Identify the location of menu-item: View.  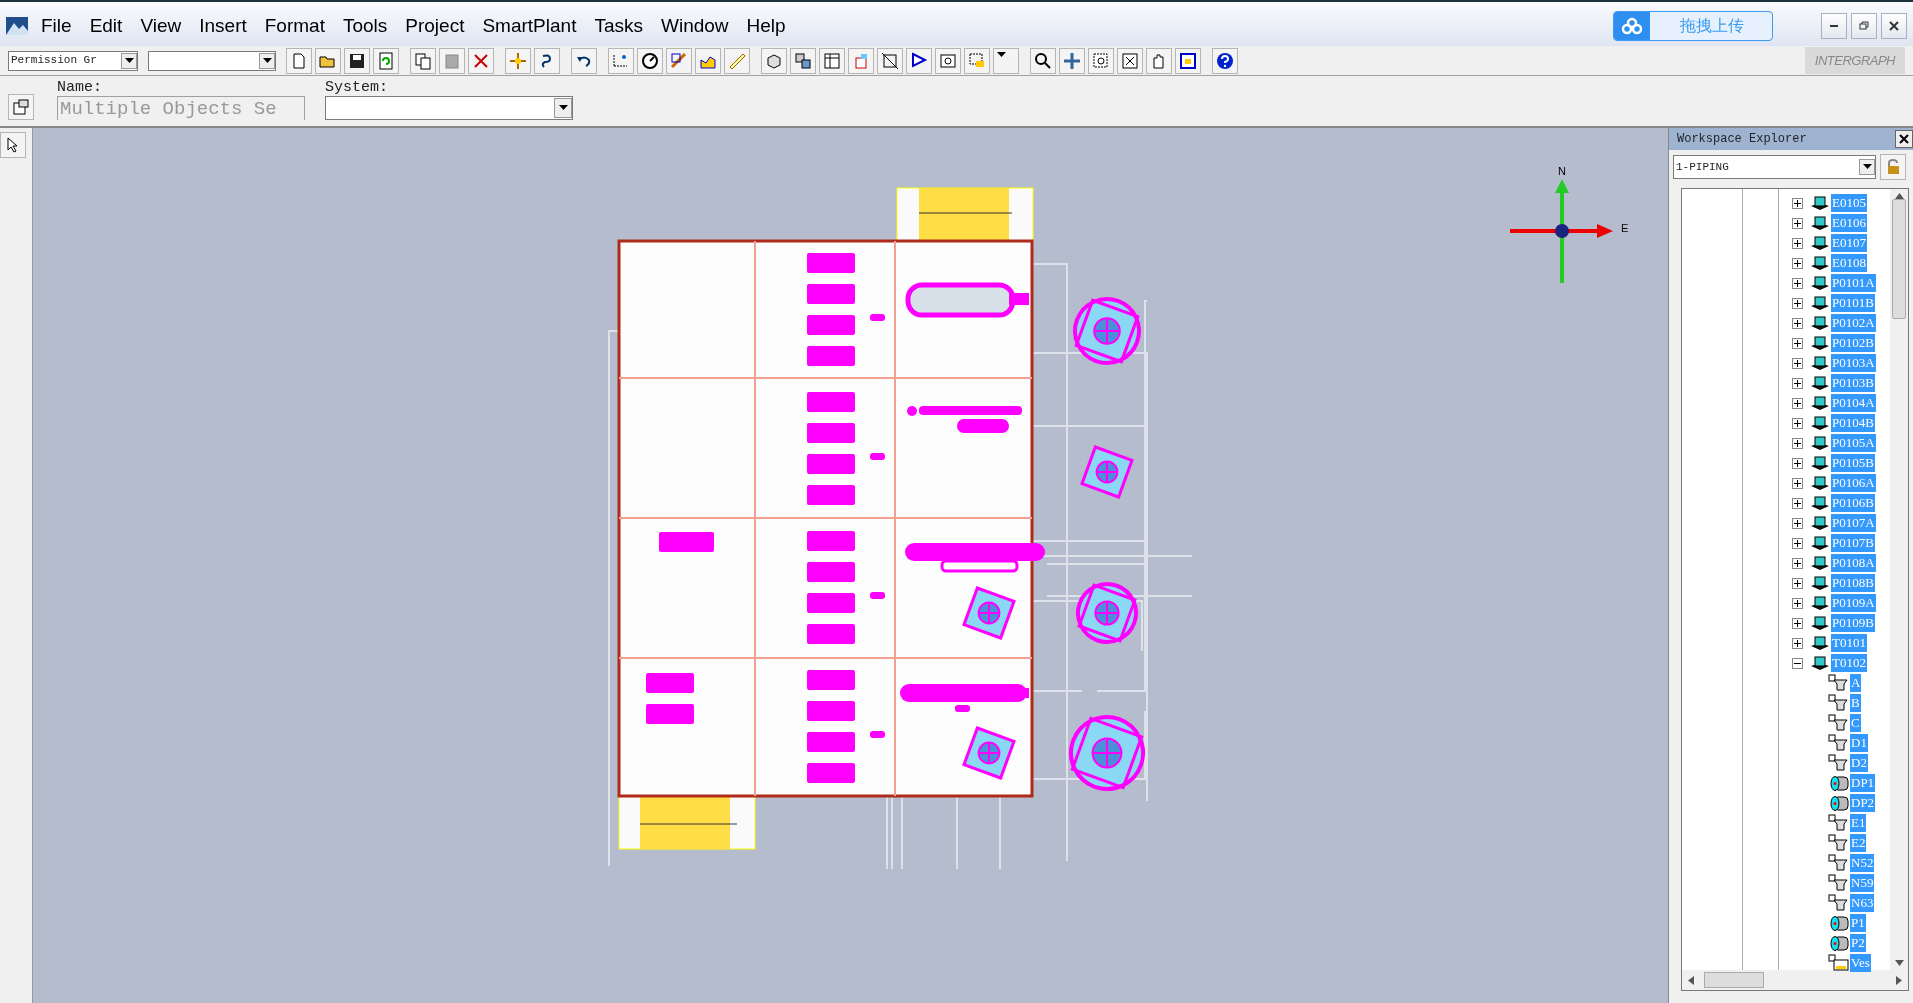
(161, 26).